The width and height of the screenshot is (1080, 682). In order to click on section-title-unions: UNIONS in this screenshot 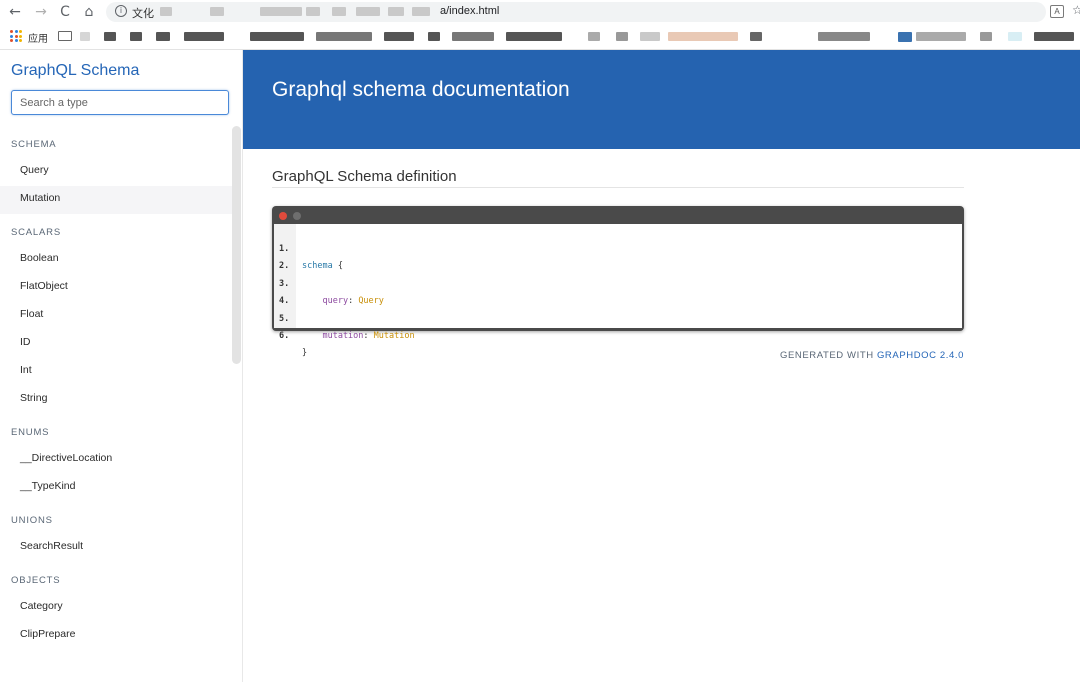, I will do `click(32, 520)`.